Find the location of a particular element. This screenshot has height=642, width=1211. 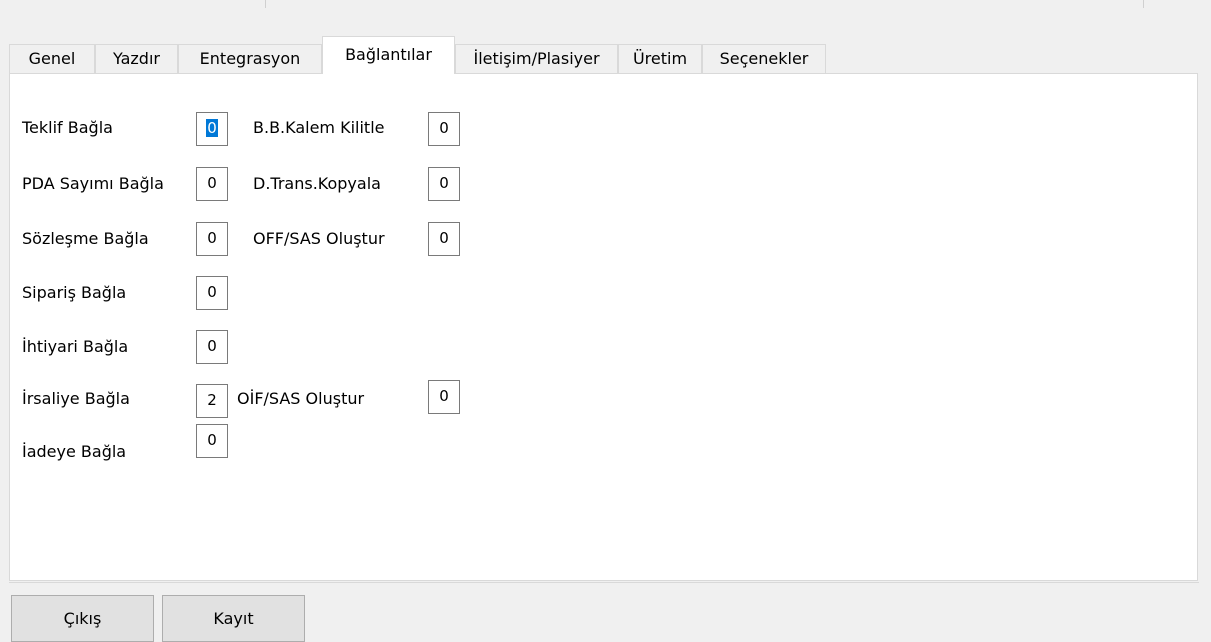

siparis-label: Sipariş Bağla is located at coordinates (74, 292).